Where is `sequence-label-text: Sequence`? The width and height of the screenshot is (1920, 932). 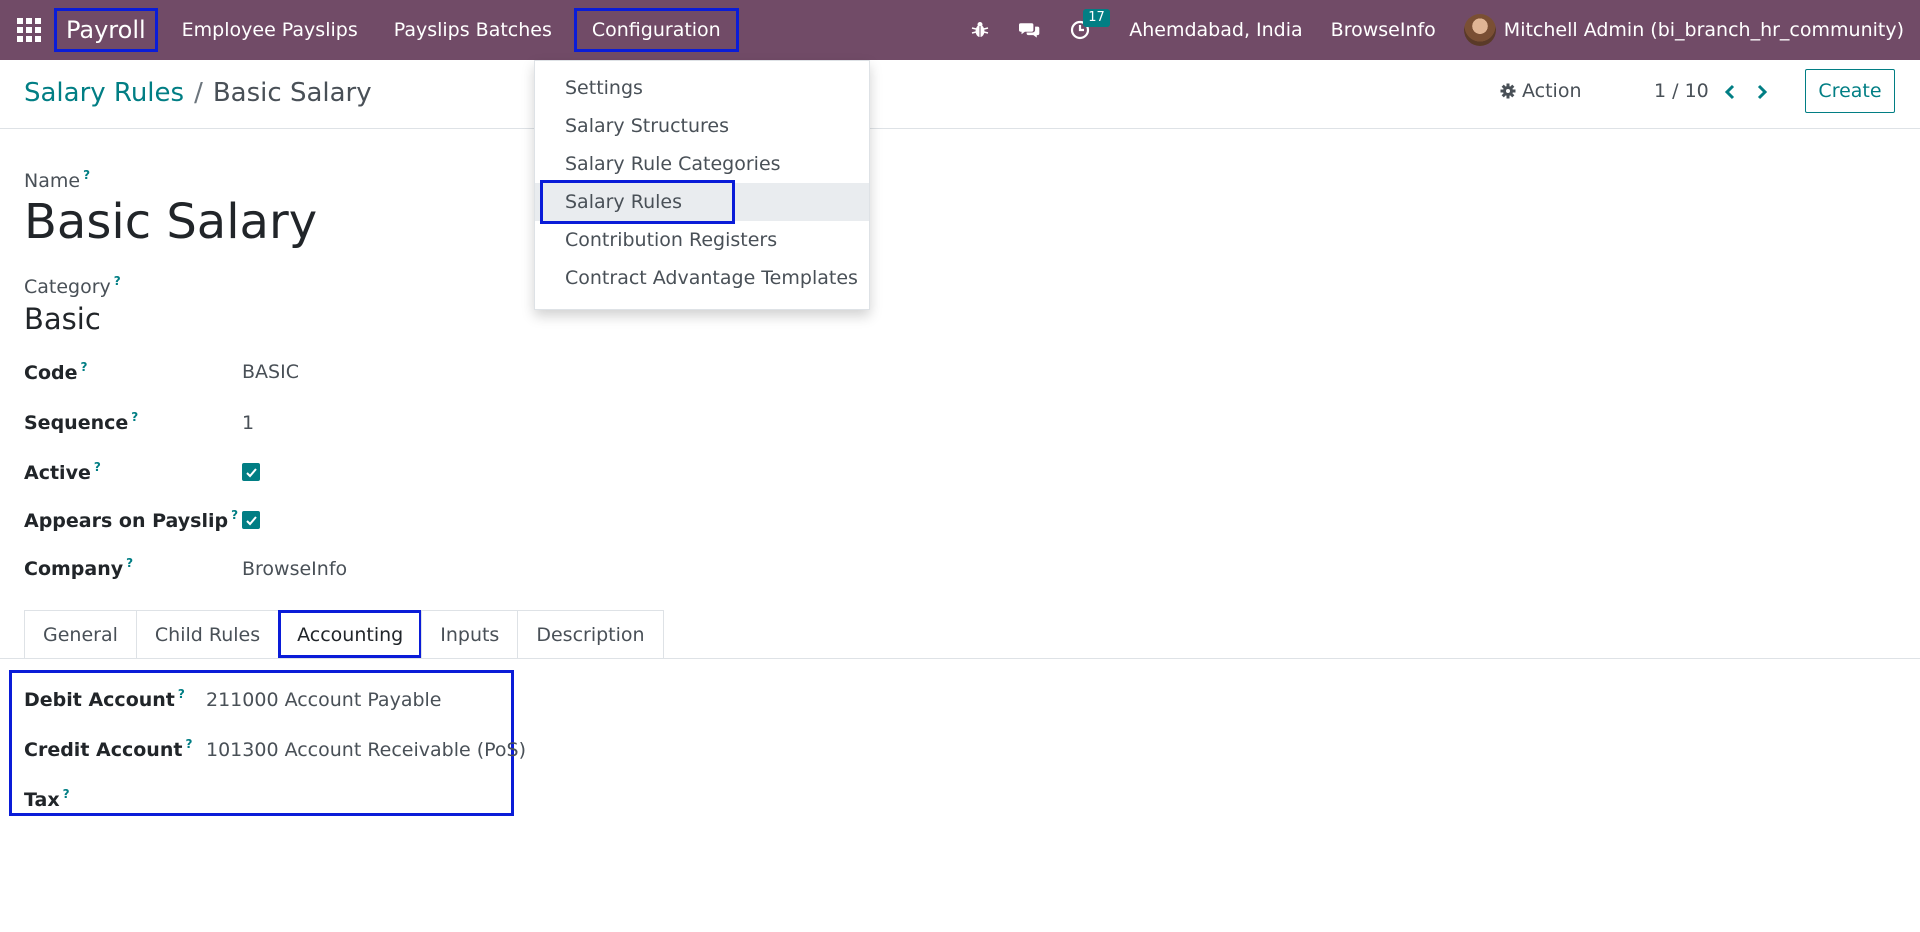 sequence-label-text: Sequence is located at coordinates (76, 423).